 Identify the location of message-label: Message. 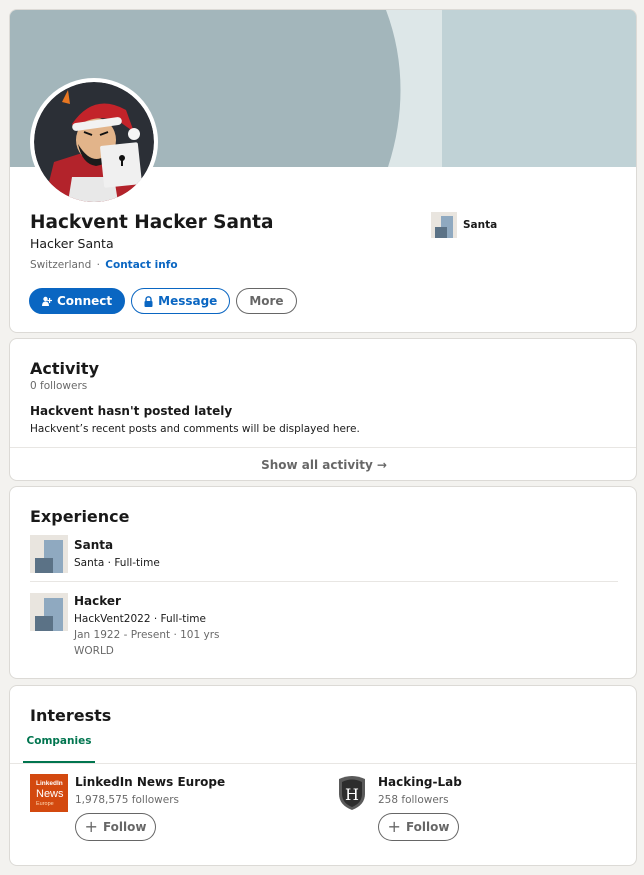
(188, 301).